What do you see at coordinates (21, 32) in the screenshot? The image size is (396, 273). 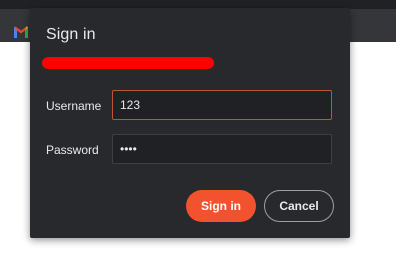 I see `gmail-icon` at bounding box center [21, 32].